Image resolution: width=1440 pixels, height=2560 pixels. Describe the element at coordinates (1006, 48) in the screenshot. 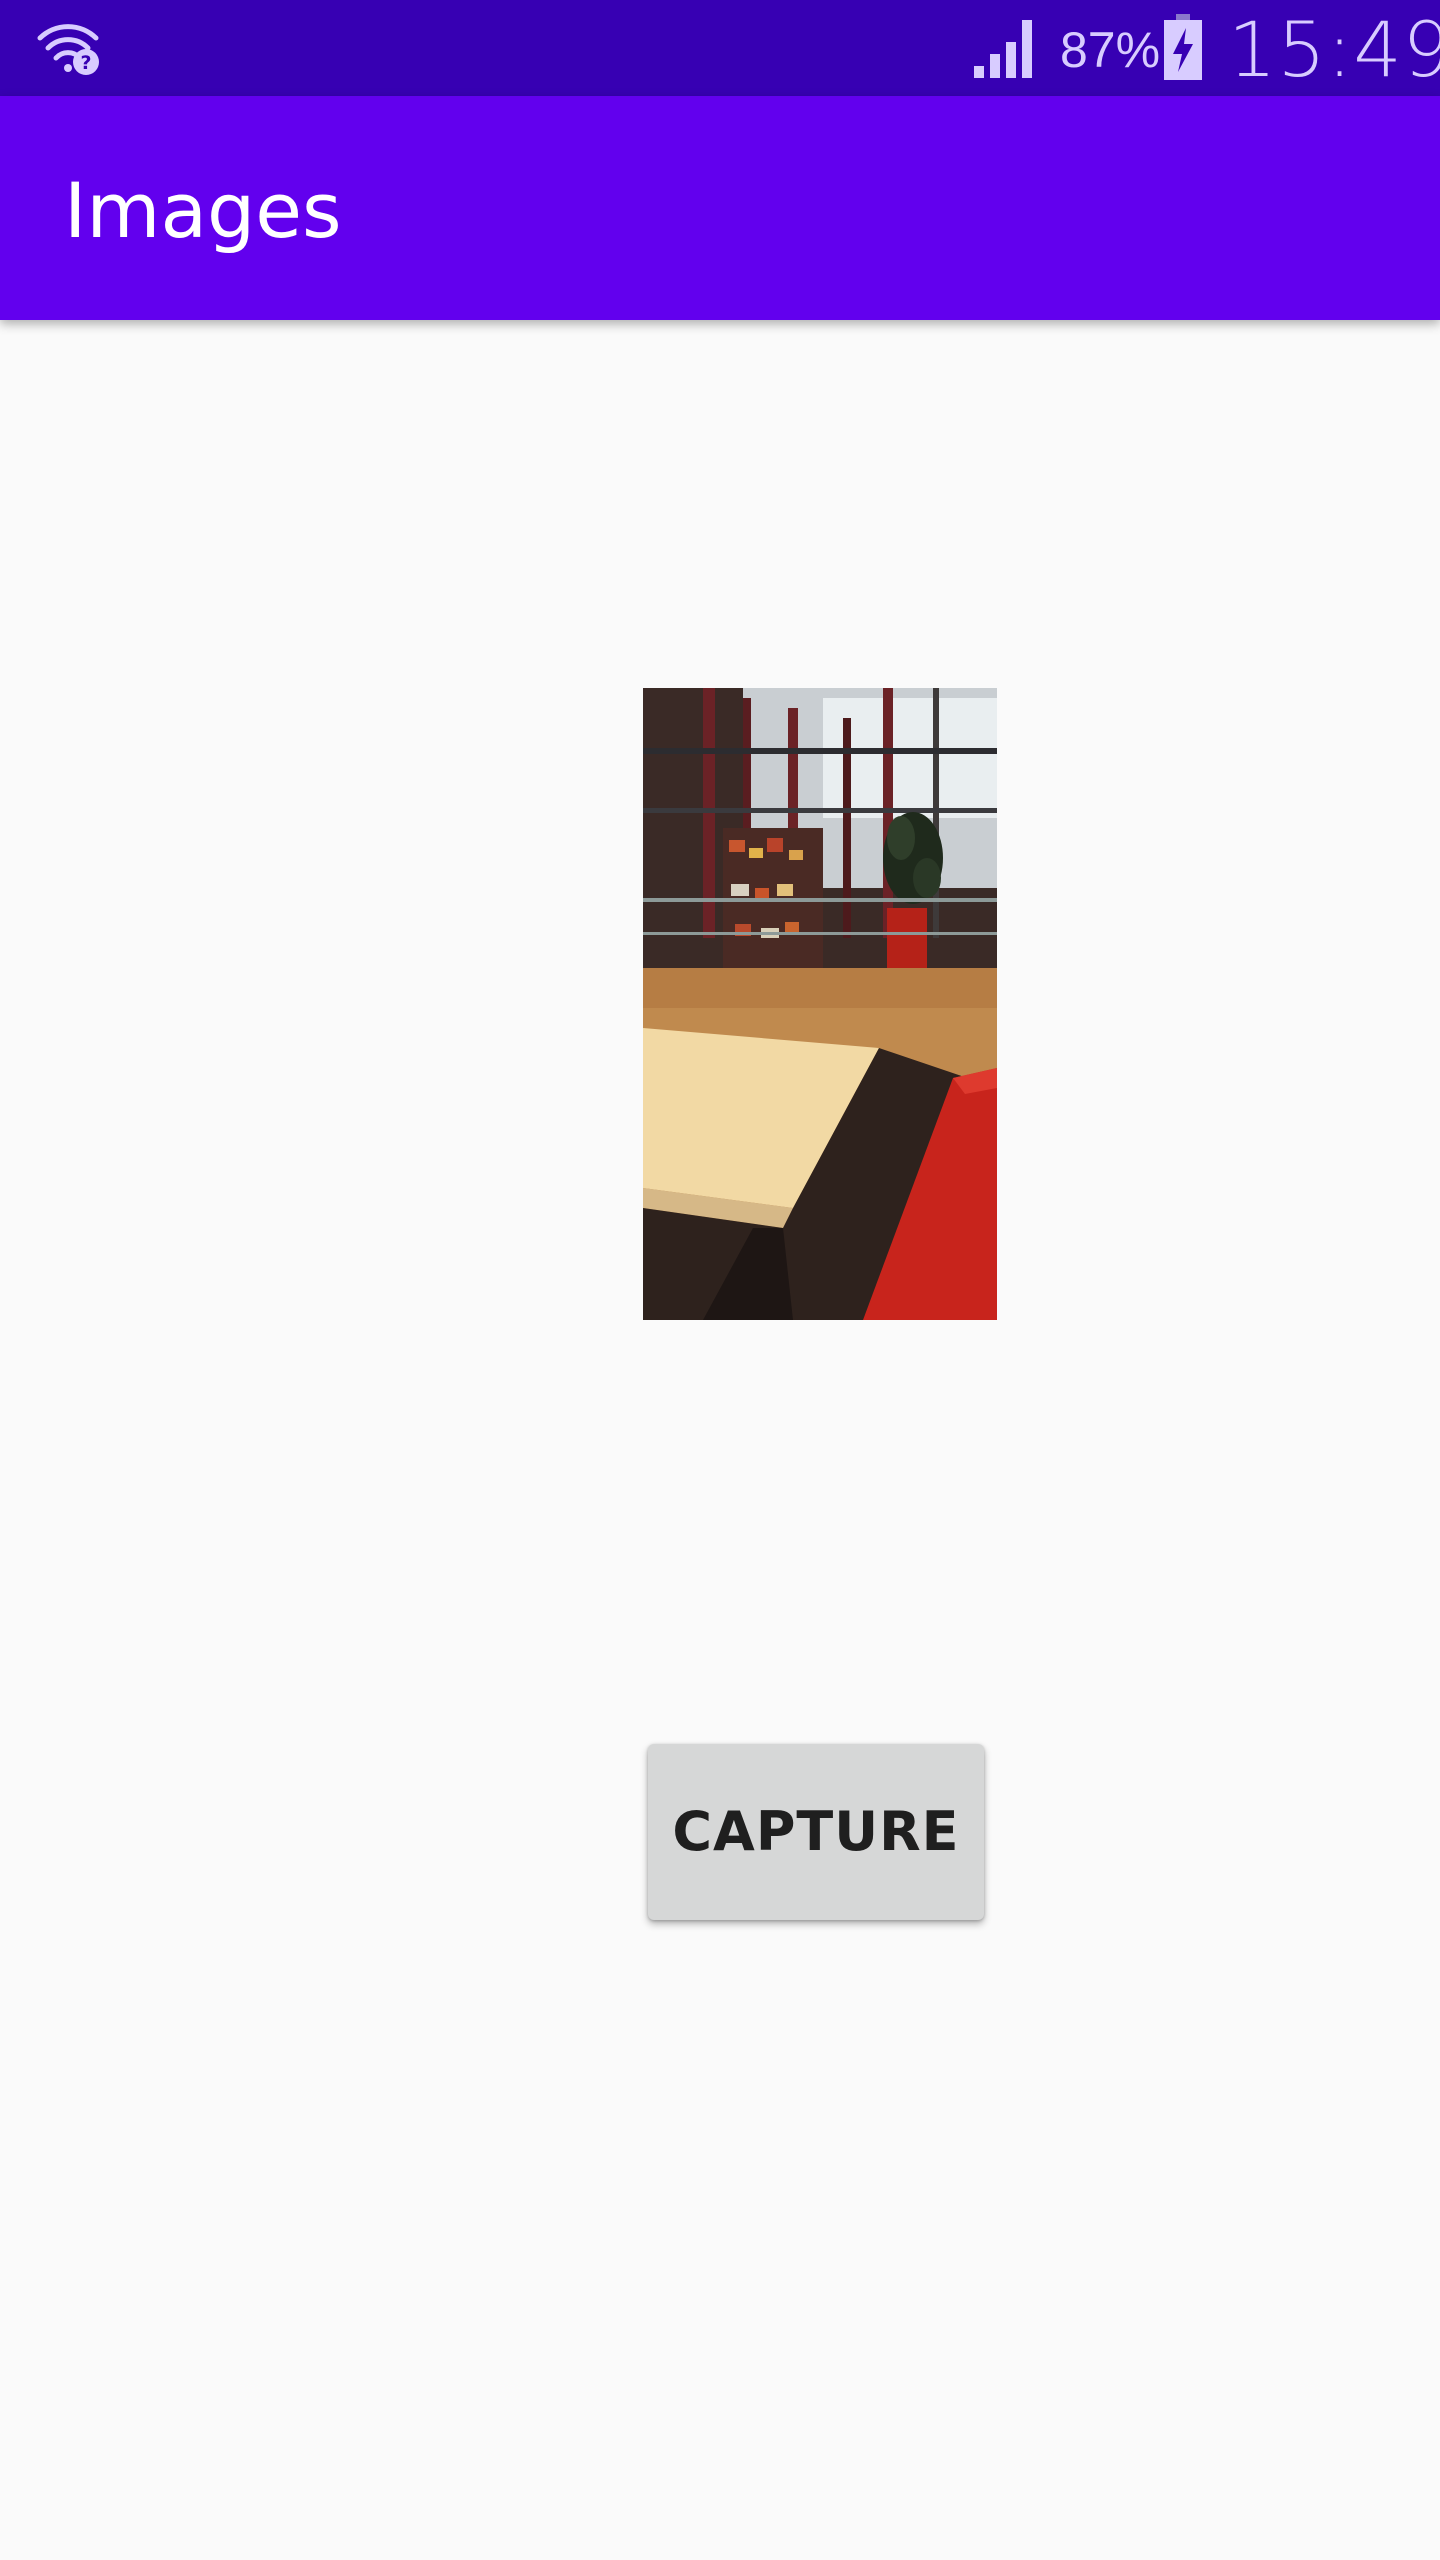

I see `cell-signal-icon` at that location.